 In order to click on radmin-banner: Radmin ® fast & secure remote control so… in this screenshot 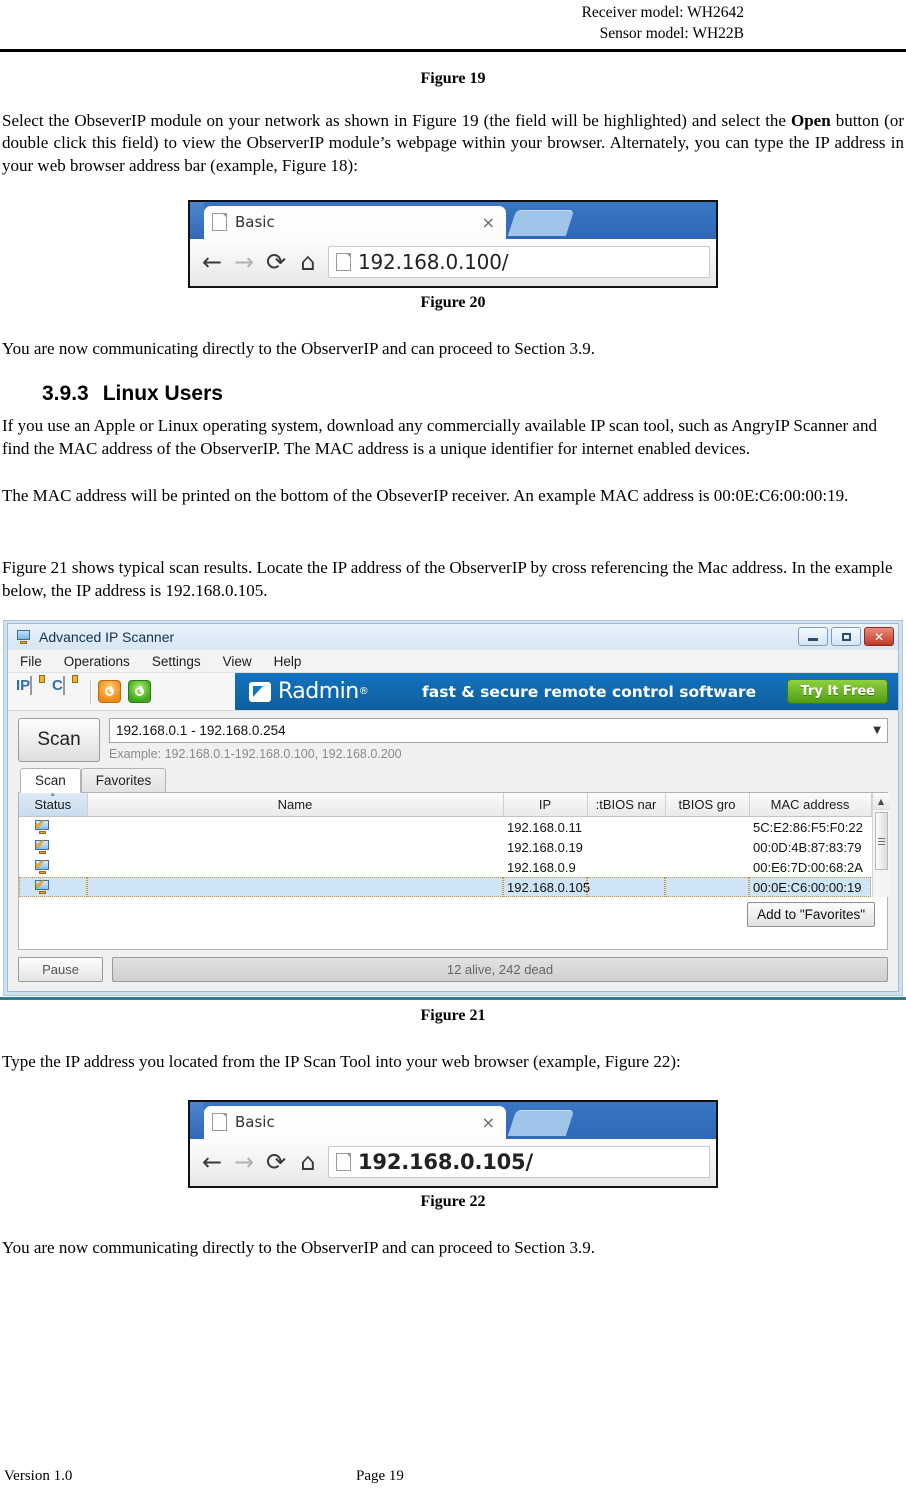, I will do `click(566, 692)`.